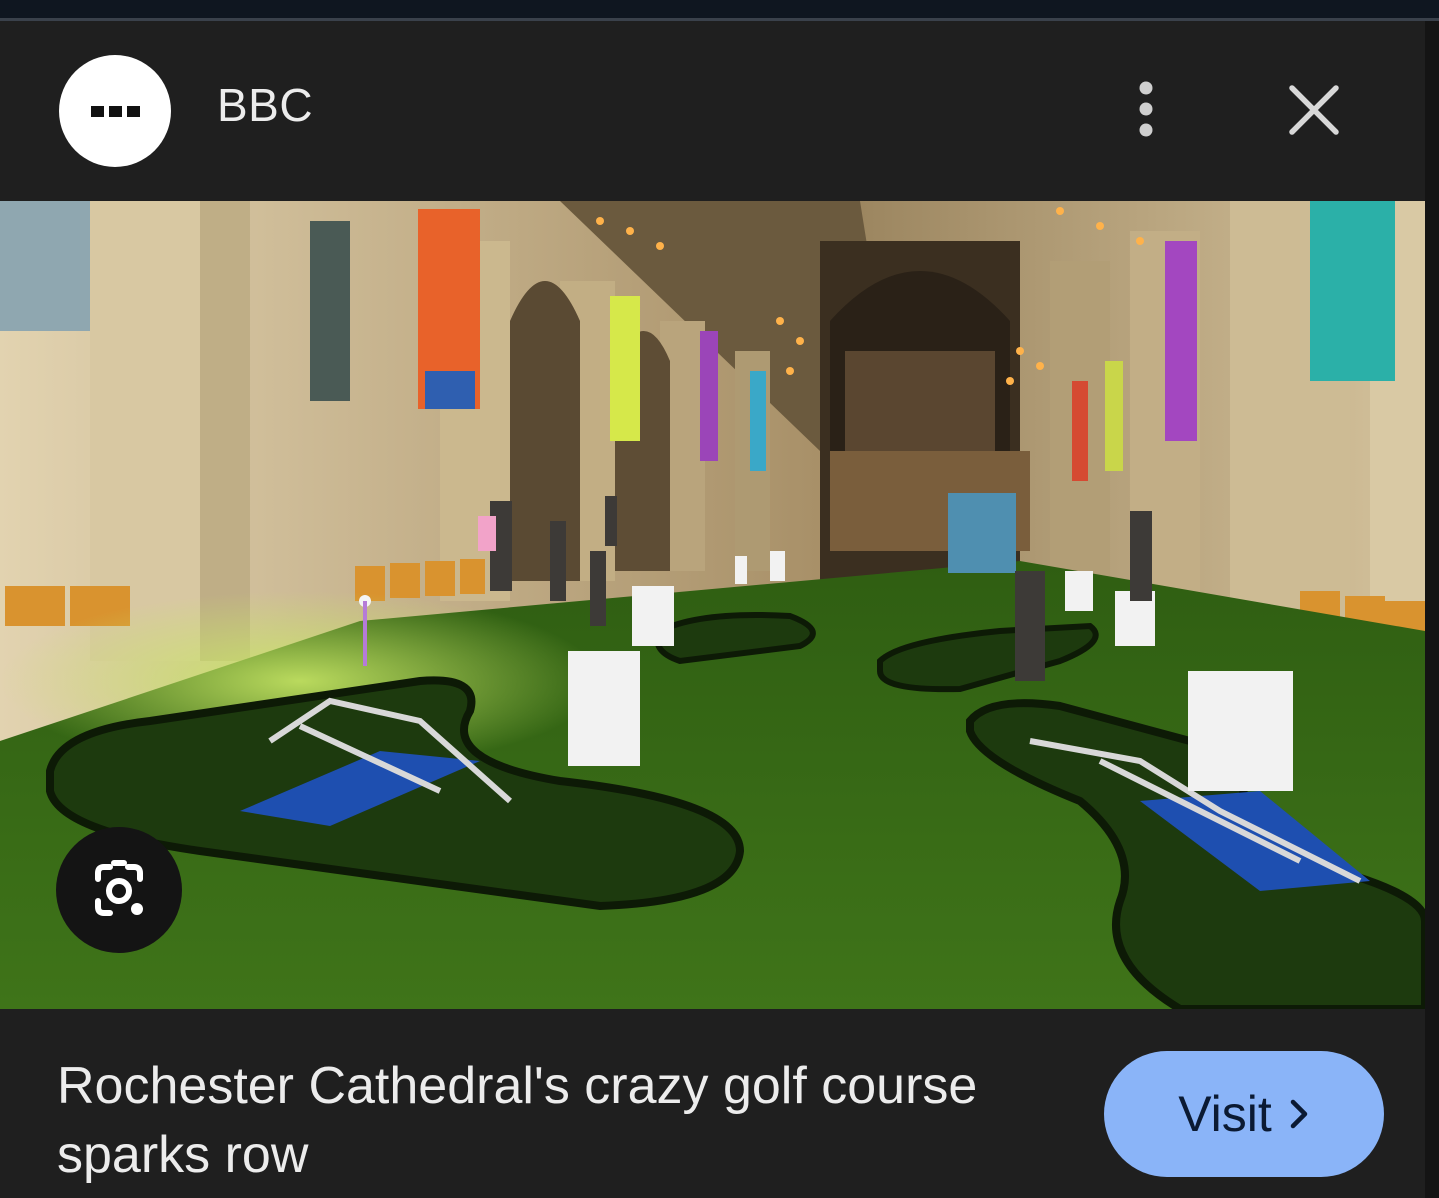 Image resolution: width=1439 pixels, height=1198 pixels. I want to click on ellipsis-logo-icon, so click(97, 111).